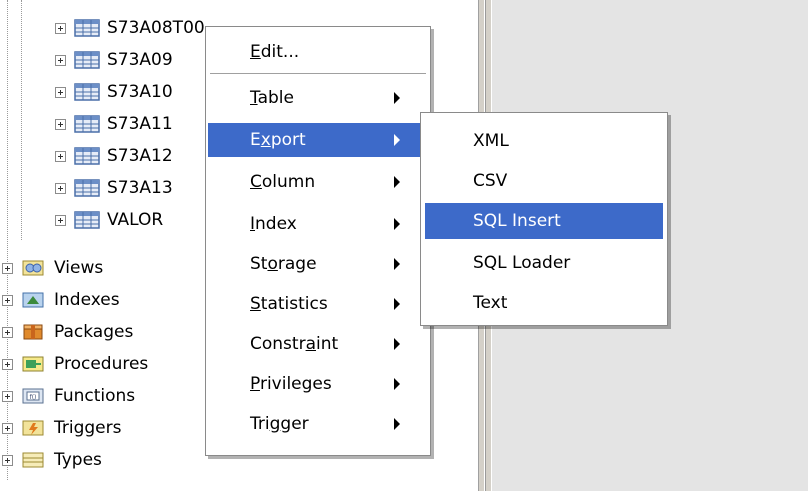  I want to click on menu-item-label: St, so click(259, 264).